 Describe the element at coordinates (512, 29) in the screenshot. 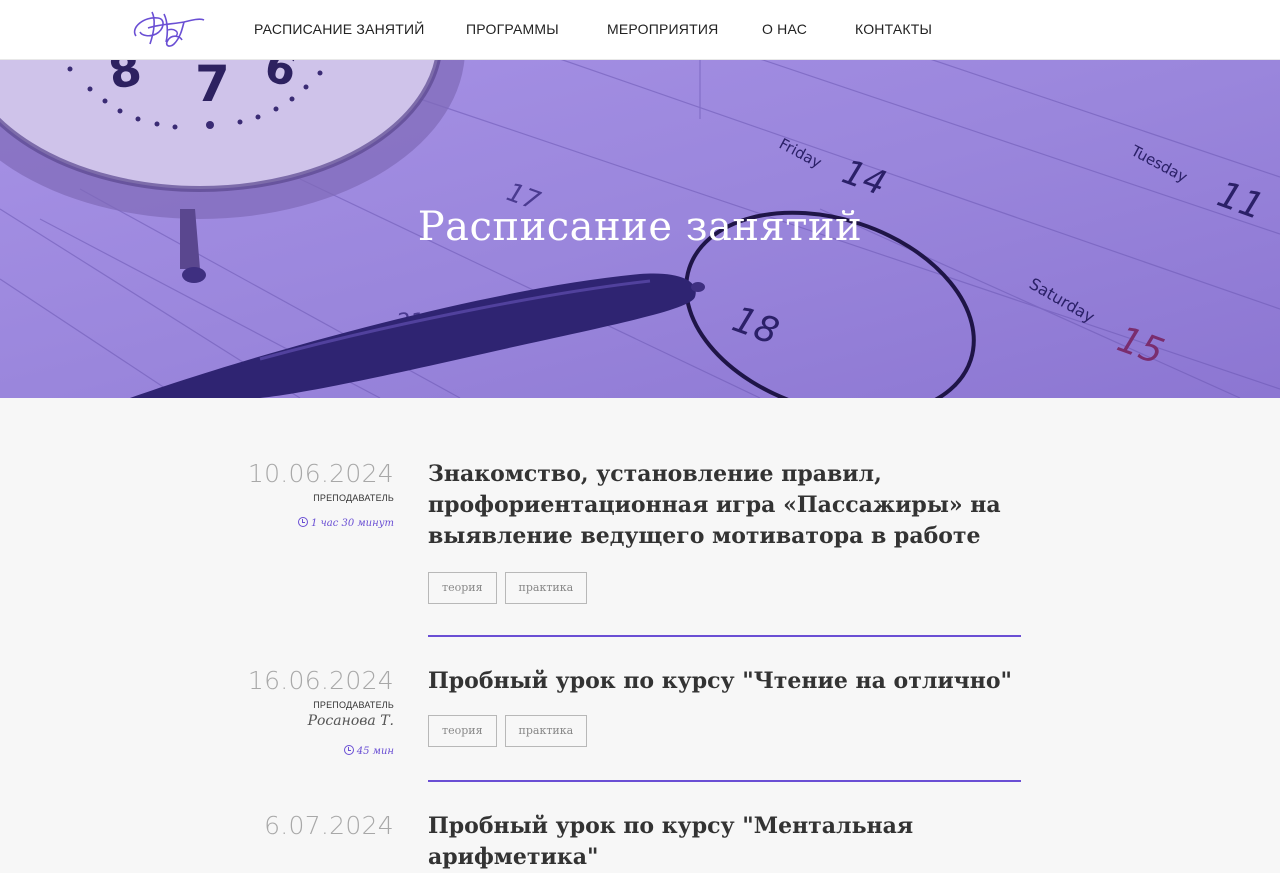

I see `nav-item-programs: ПРОГРАММЫ` at that location.